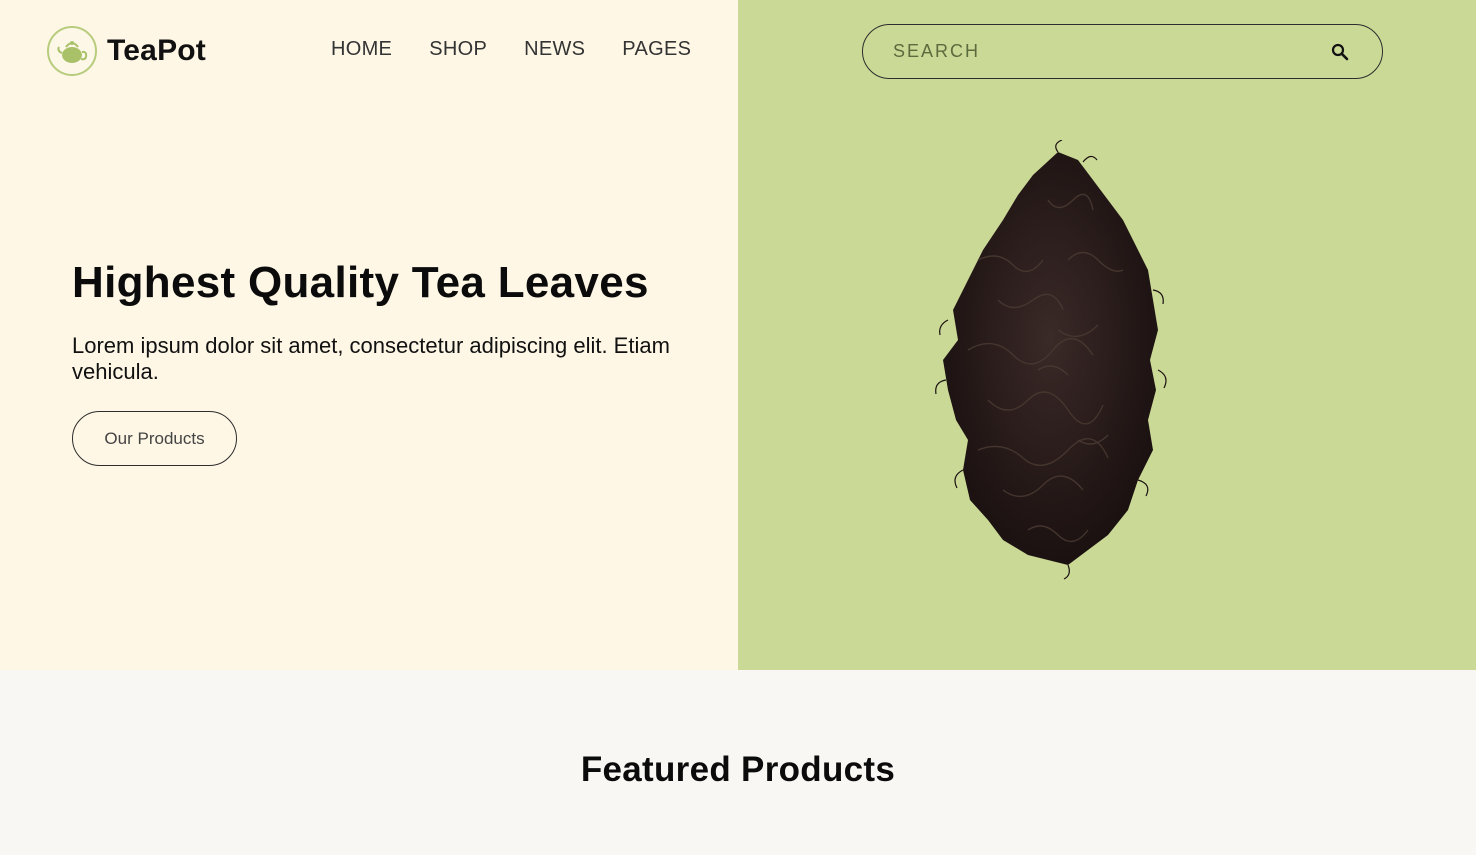  Describe the element at coordinates (361, 49) in the screenshot. I see `nav-item-home: HOME` at that location.